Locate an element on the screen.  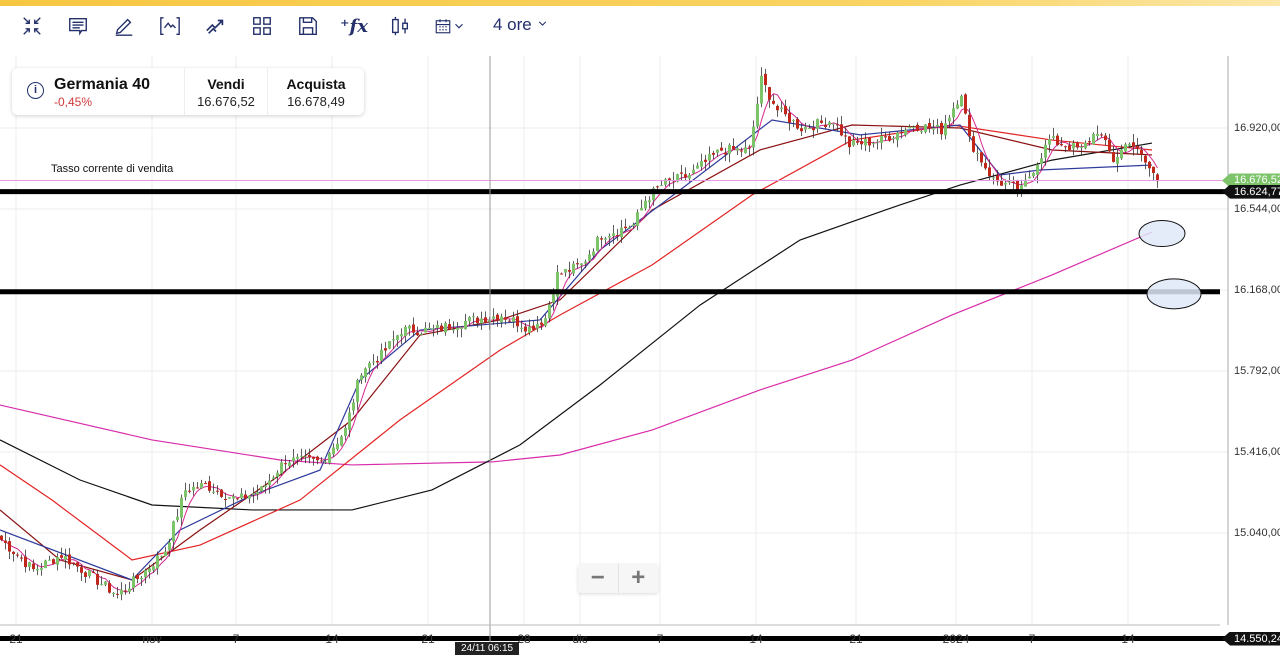
zoom-out-button: − is located at coordinates (598, 578).